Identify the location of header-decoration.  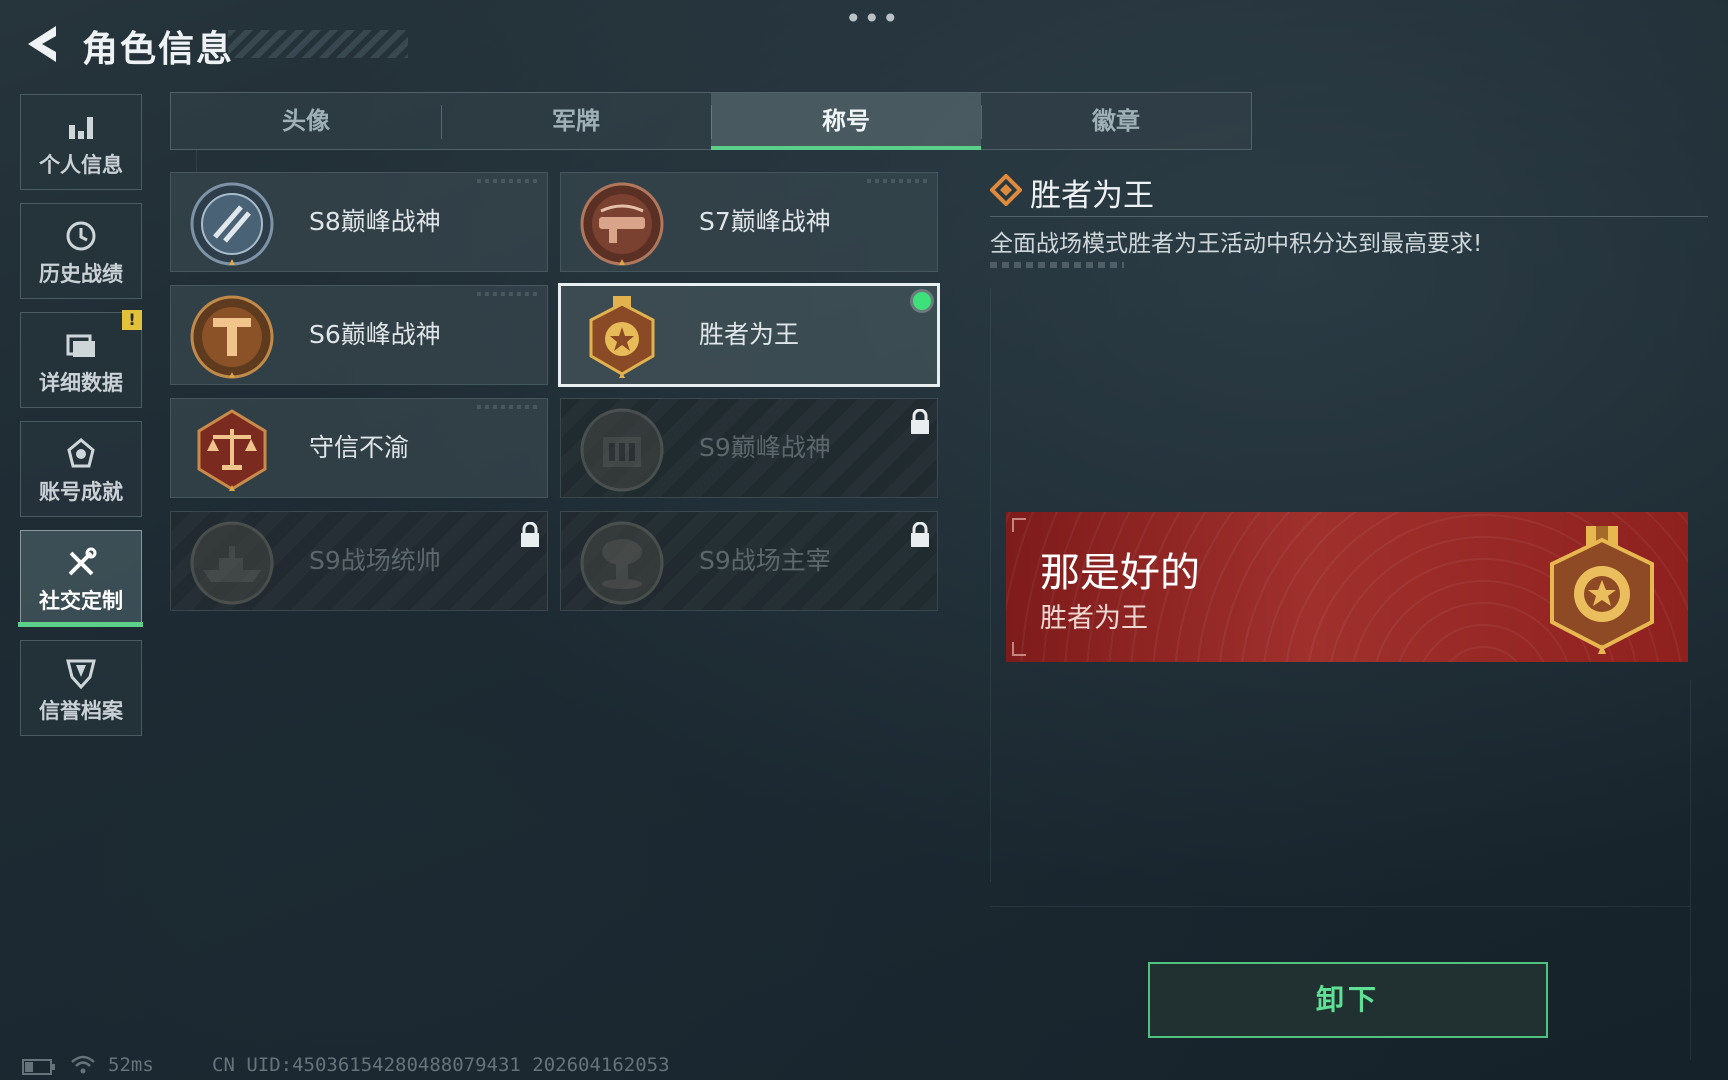
(318, 44).